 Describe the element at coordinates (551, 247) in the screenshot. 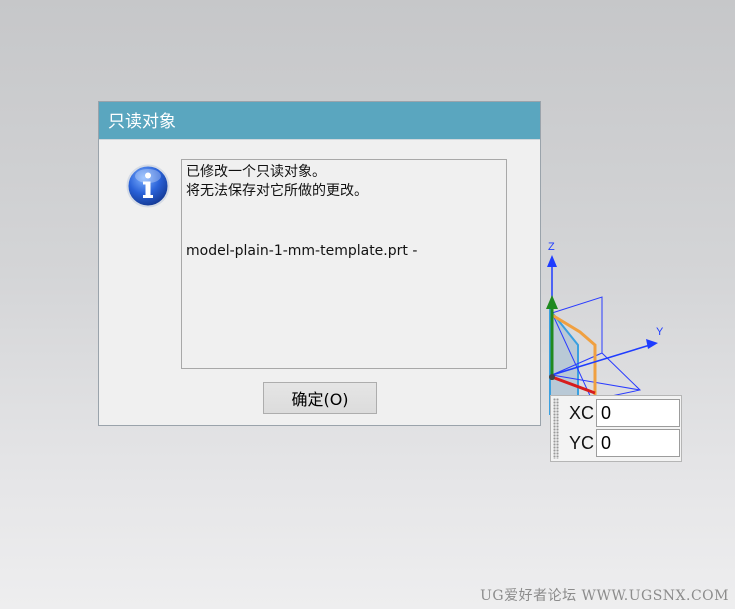

I see `z-axis-label: Z` at that location.